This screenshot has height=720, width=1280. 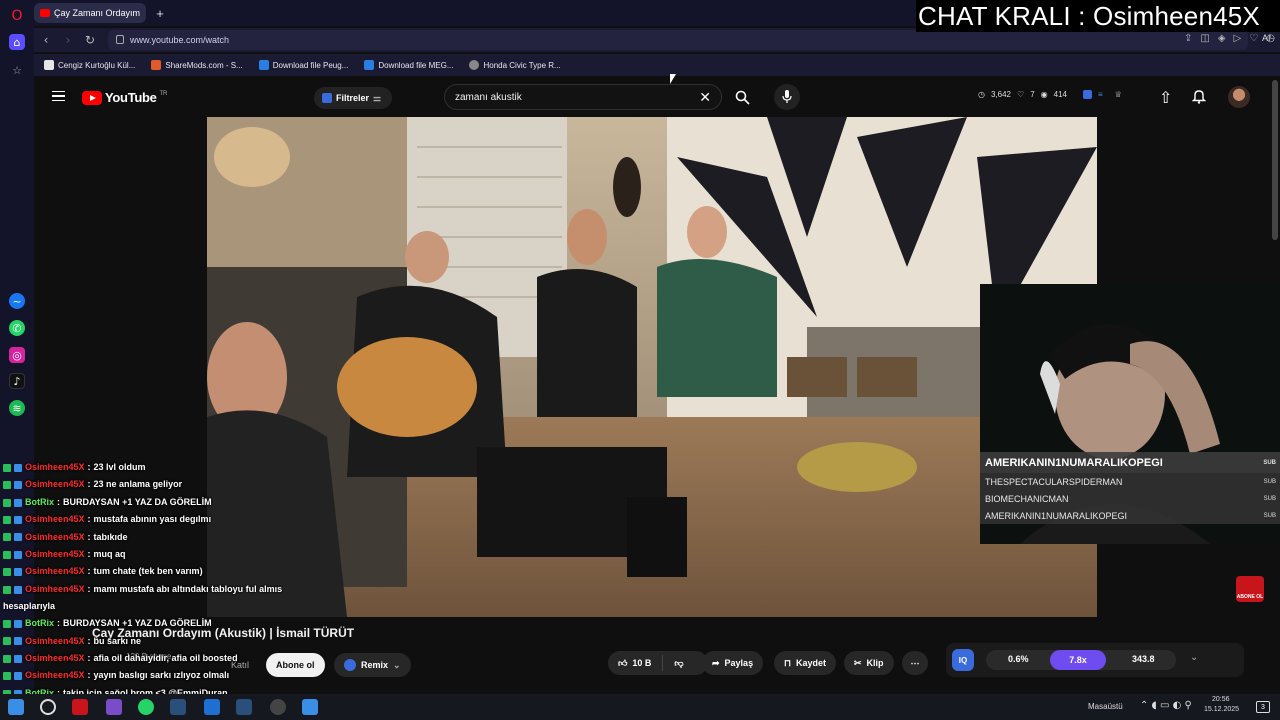 What do you see at coordinates (1100, 94) in the screenshot?
I see `list-icon: ≡` at bounding box center [1100, 94].